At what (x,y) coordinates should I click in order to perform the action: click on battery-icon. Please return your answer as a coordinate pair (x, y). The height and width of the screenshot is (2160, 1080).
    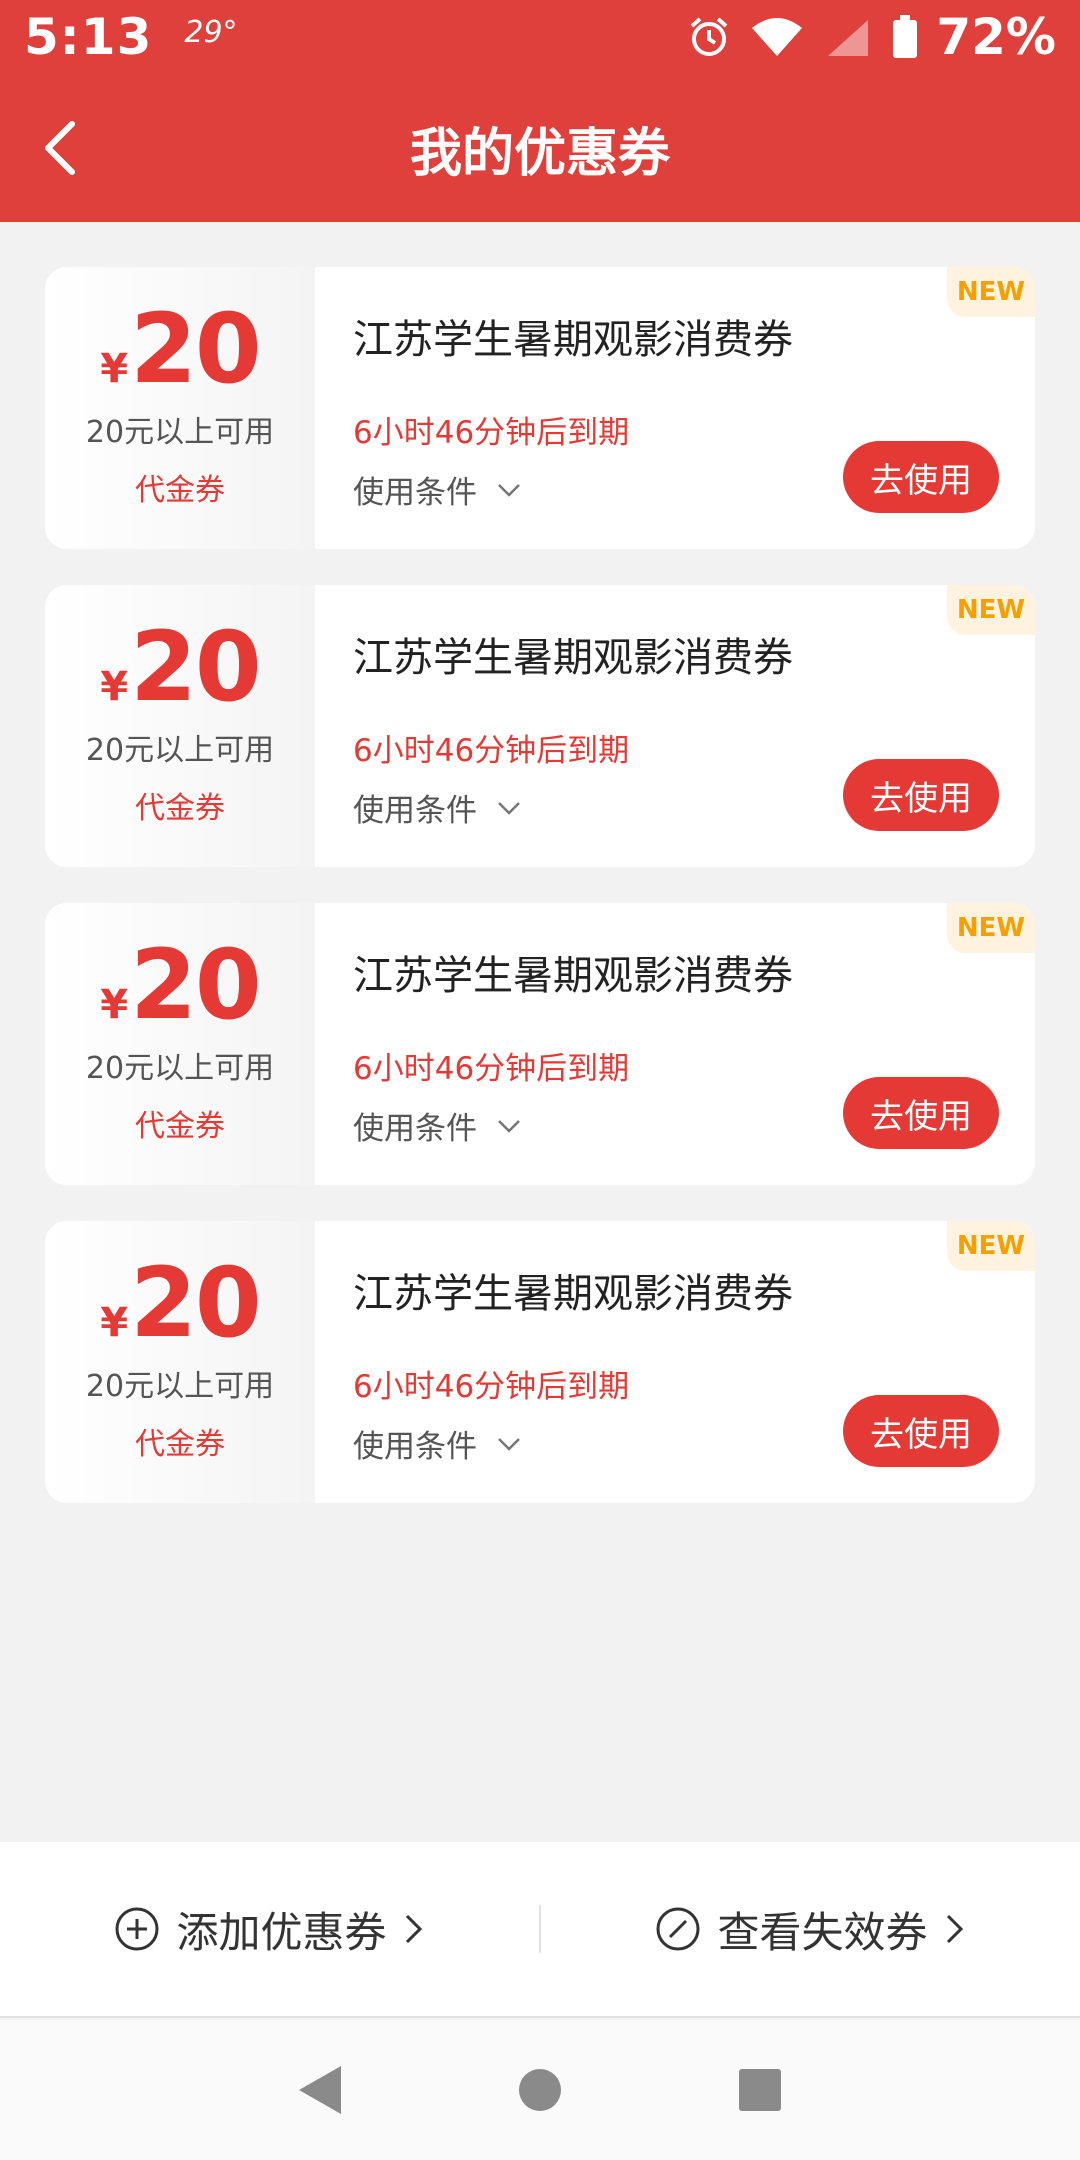
    Looking at the image, I should click on (905, 36).